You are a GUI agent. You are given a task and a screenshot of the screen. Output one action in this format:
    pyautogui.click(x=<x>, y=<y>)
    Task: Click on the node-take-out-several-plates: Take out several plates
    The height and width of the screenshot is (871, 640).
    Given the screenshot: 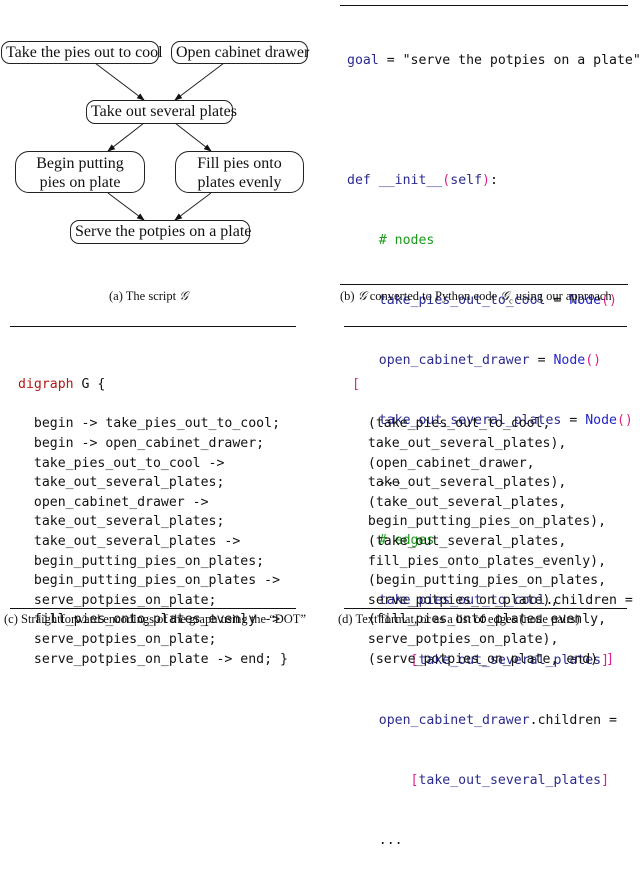 What is the action you would take?
    pyautogui.click(x=161, y=112)
    